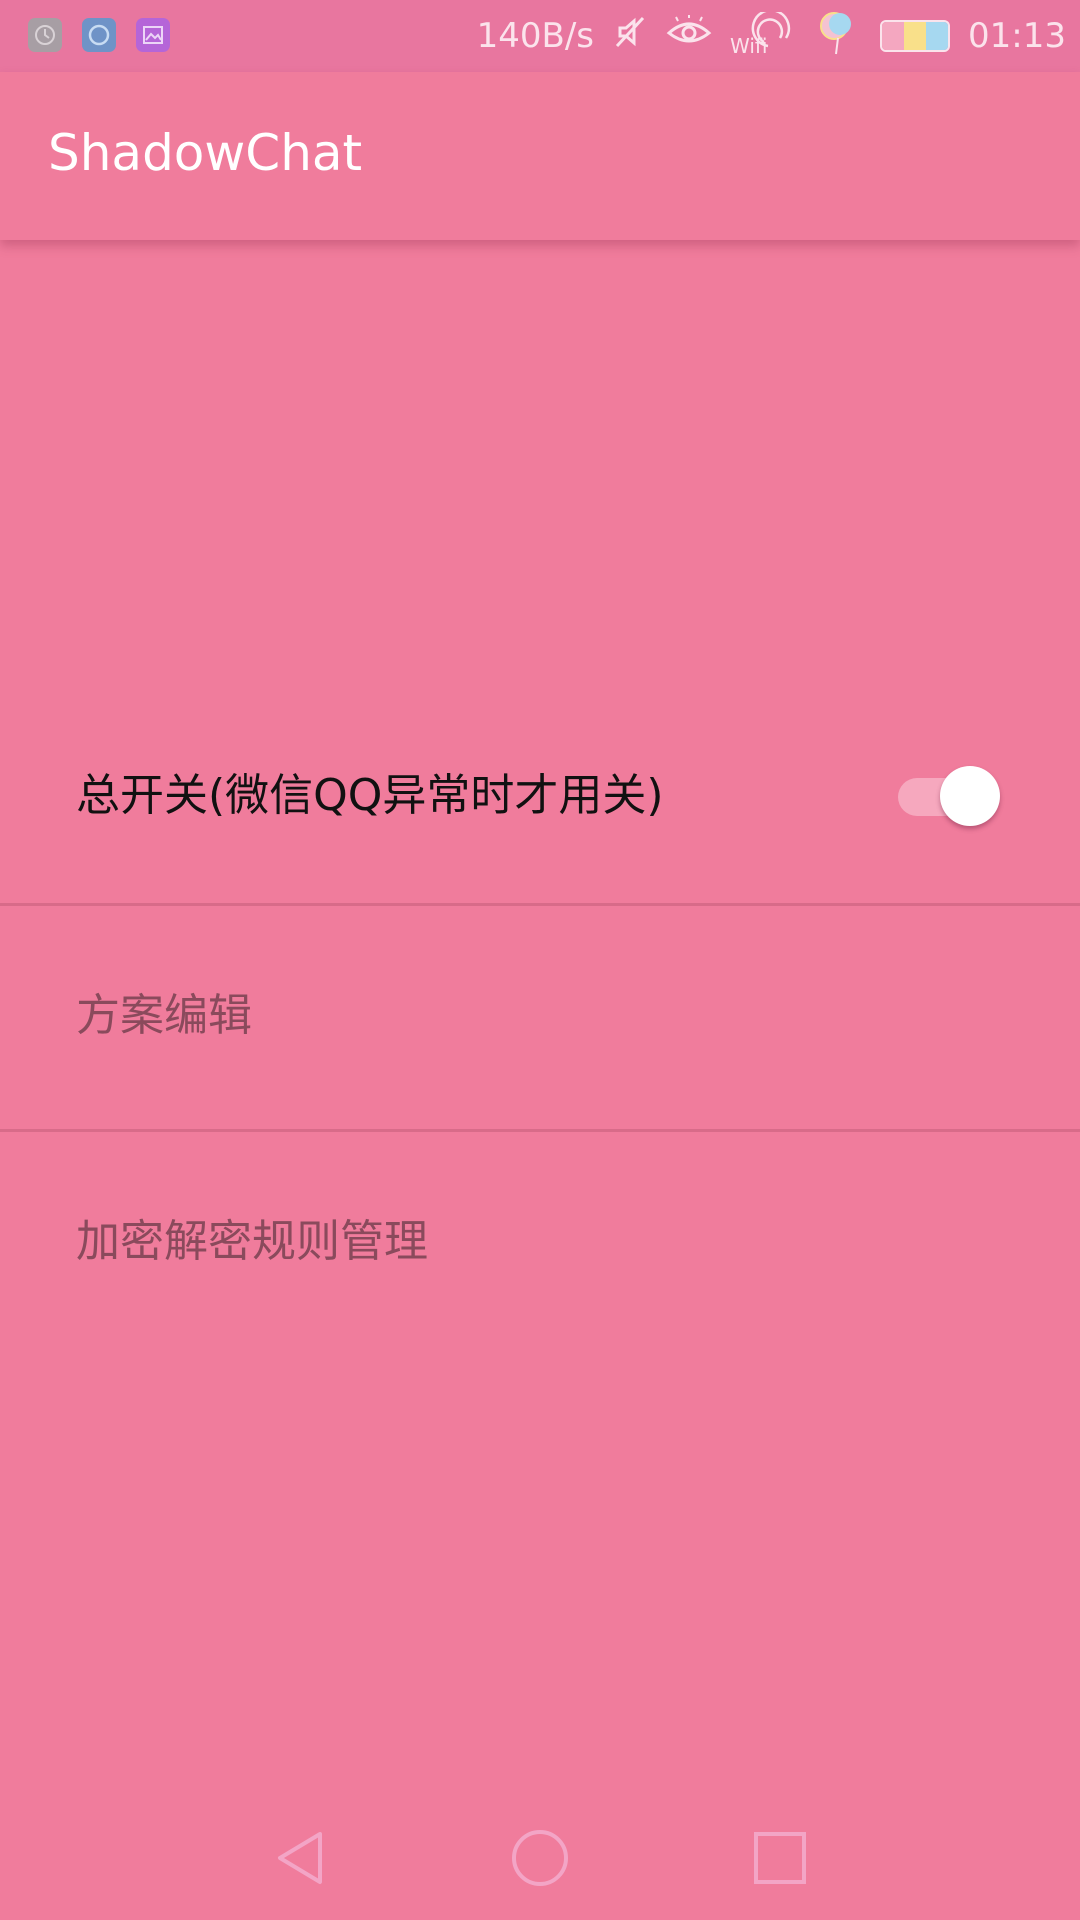 This screenshot has width=1080, height=1920. I want to click on navigation-bar, so click(540, 1860).